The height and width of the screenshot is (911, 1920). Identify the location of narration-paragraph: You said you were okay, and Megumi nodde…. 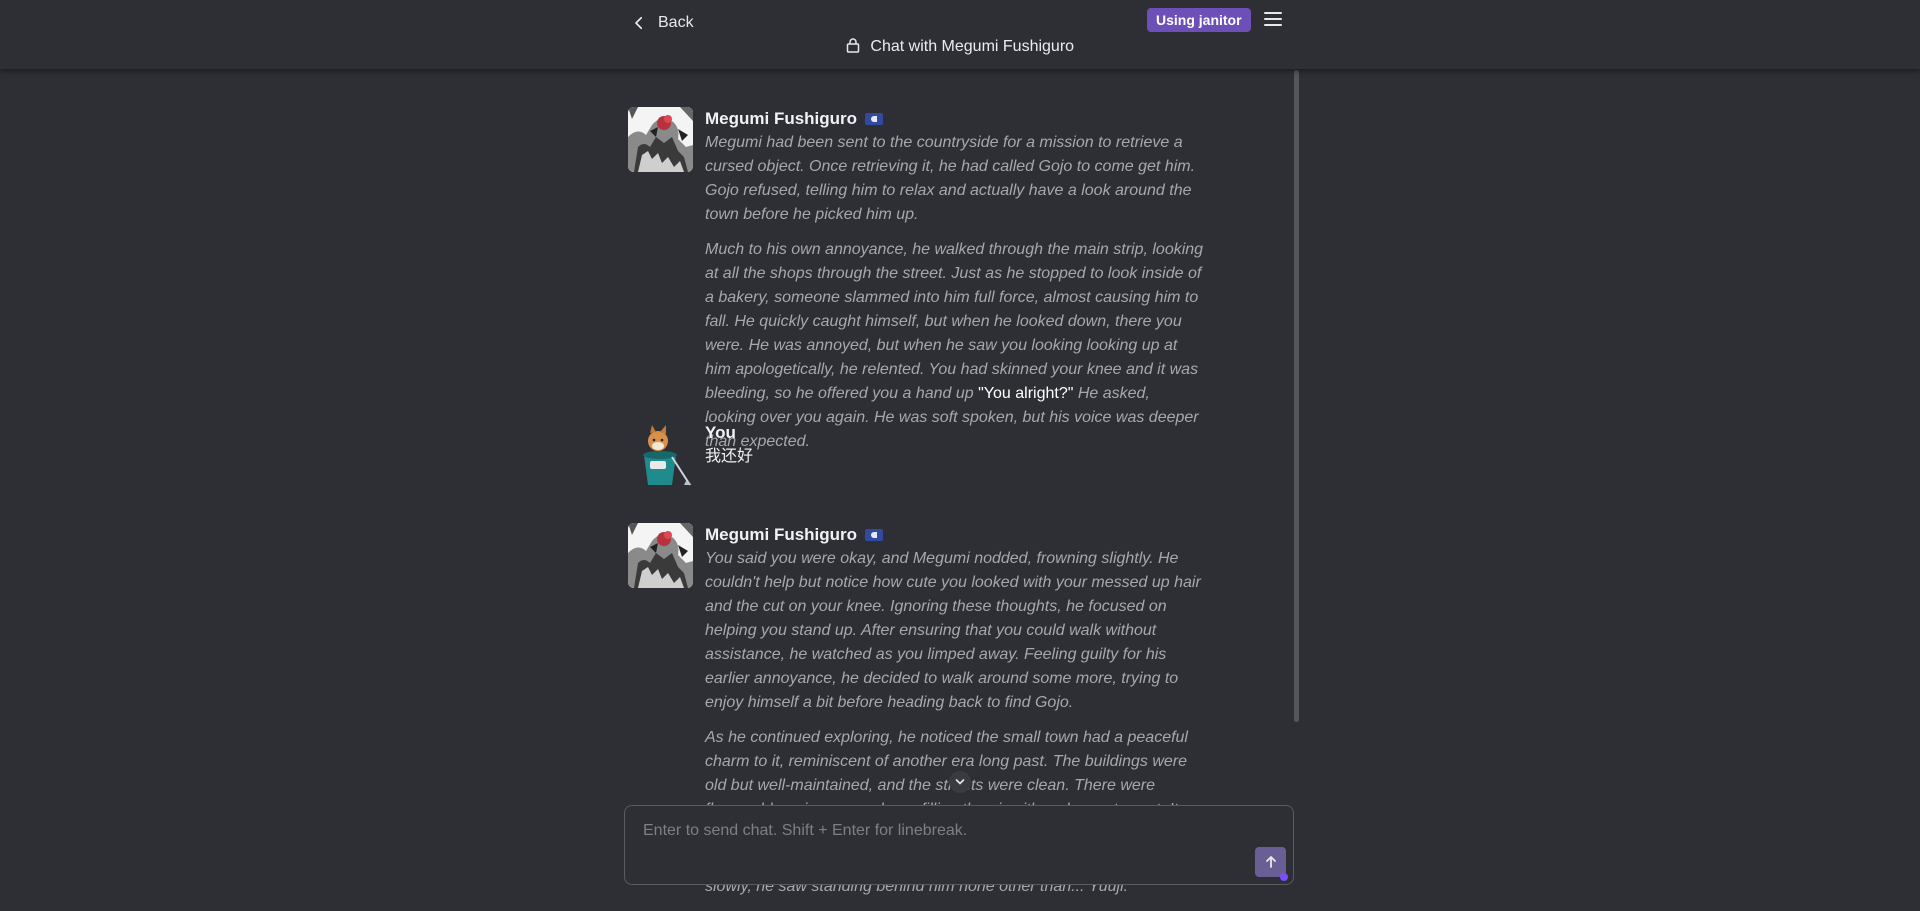
(953, 630).